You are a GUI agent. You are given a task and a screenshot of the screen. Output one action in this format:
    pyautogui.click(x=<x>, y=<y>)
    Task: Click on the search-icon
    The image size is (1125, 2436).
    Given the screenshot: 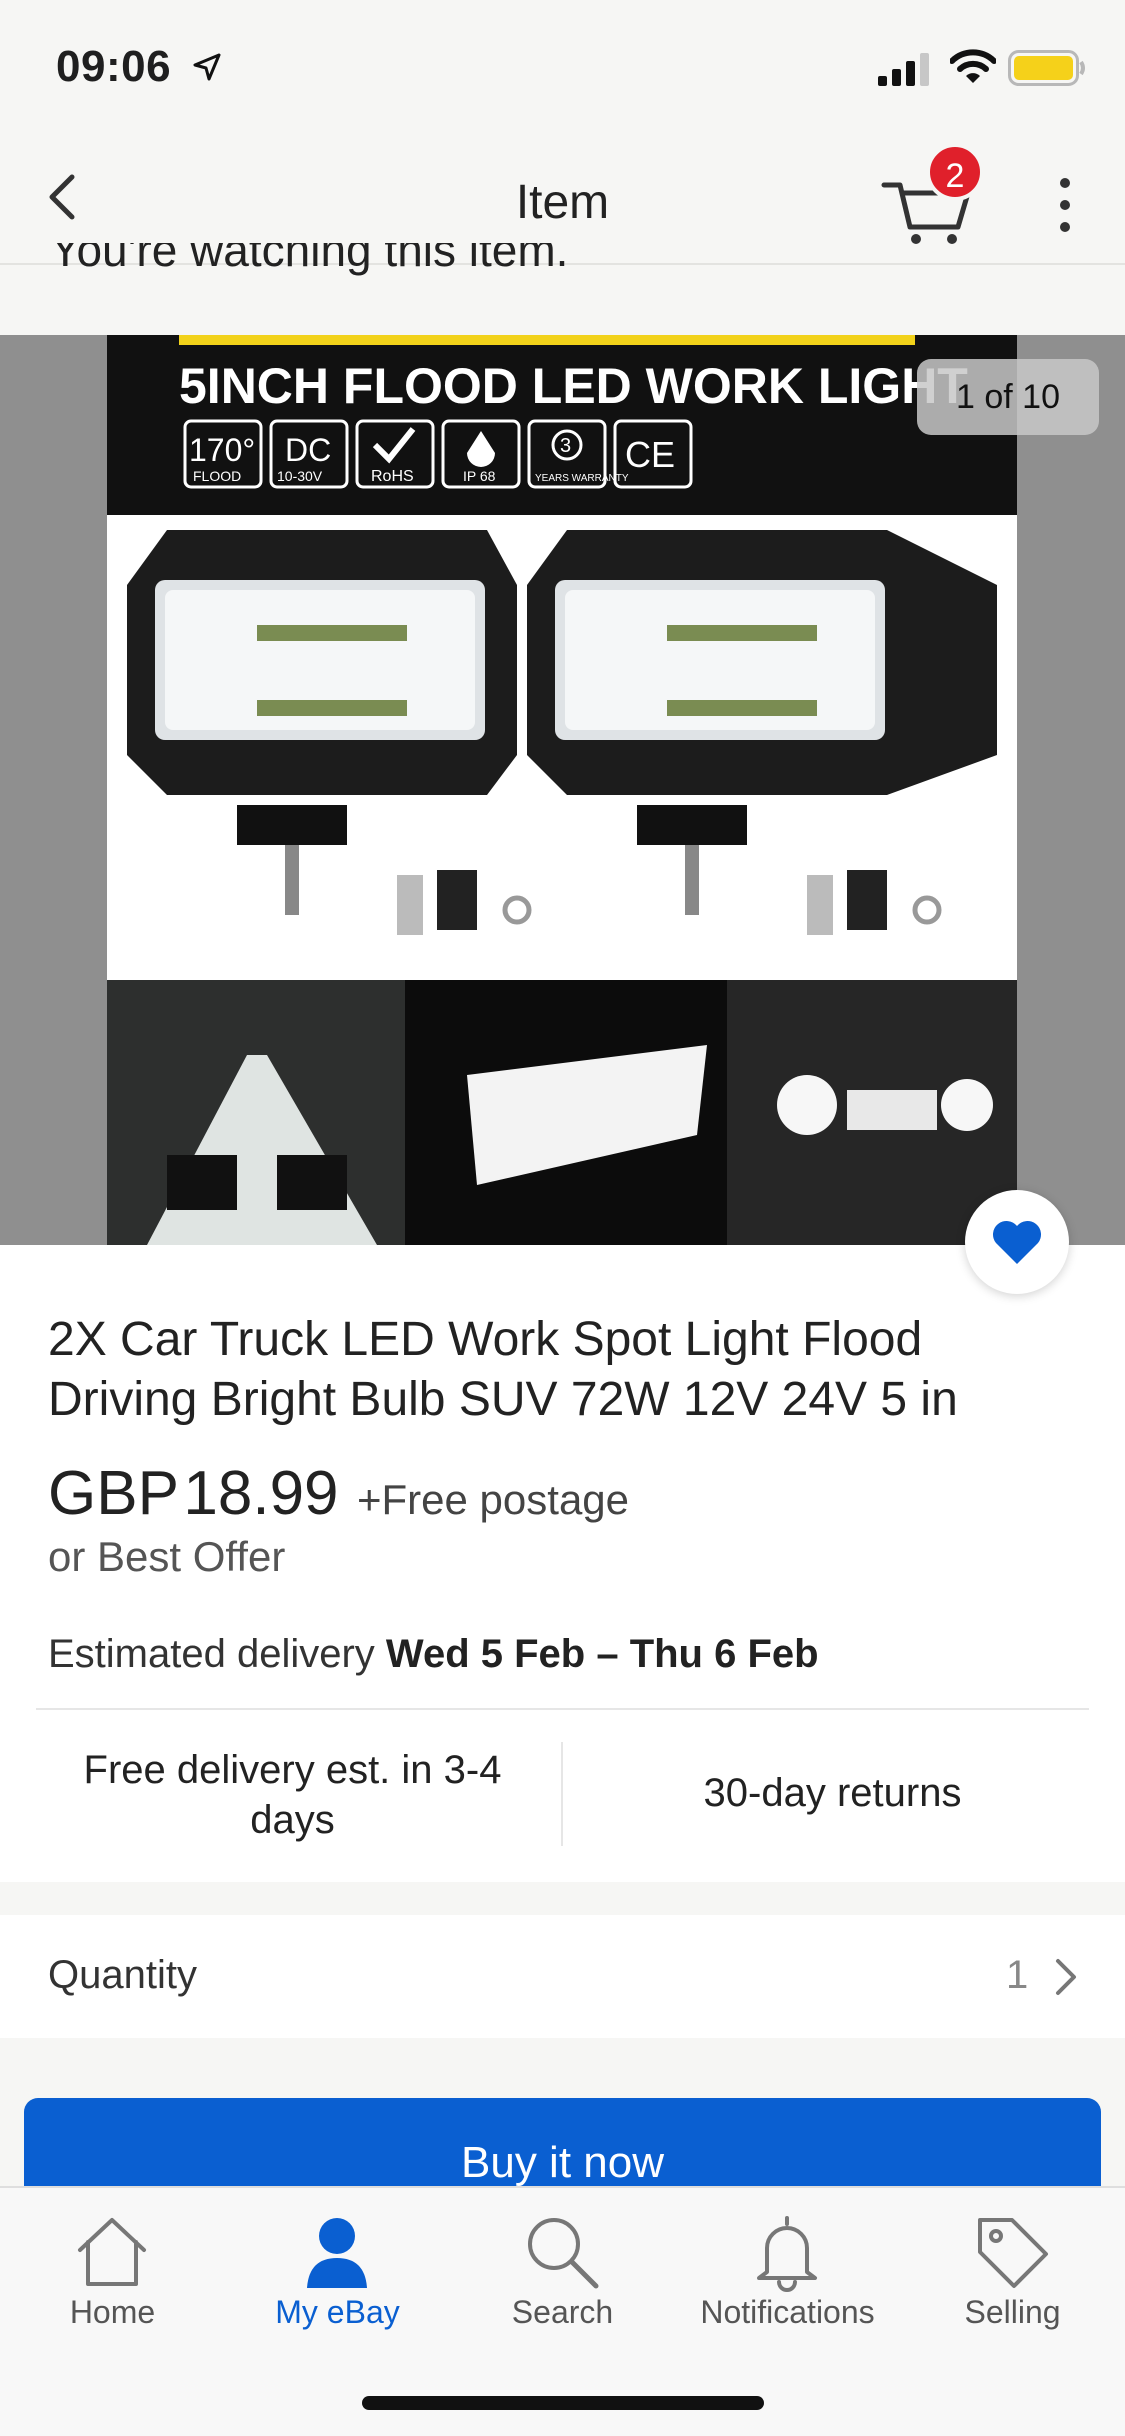 What is the action you would take?
    pyautogui.click(x=563, y=2253)
    